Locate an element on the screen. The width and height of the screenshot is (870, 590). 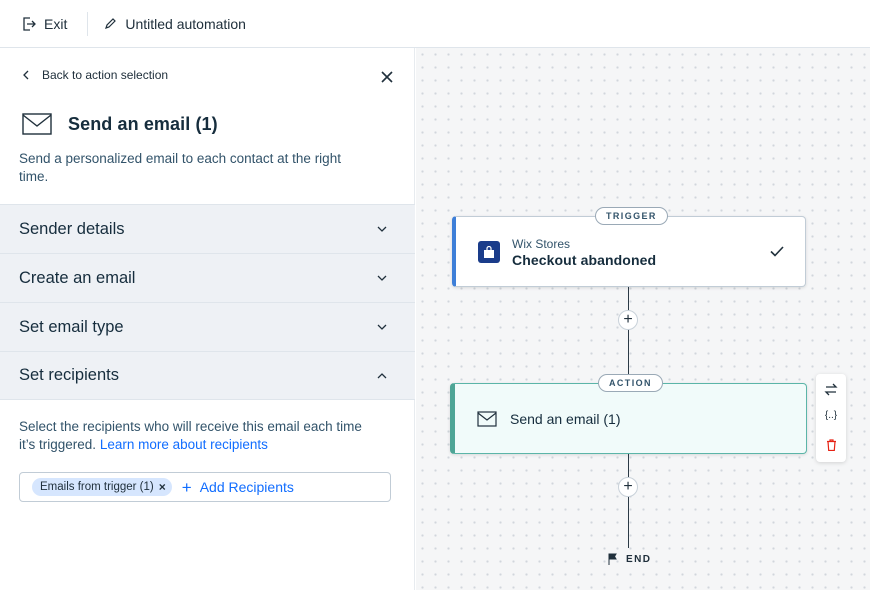
close-icon is located at coordinates (387, 77).